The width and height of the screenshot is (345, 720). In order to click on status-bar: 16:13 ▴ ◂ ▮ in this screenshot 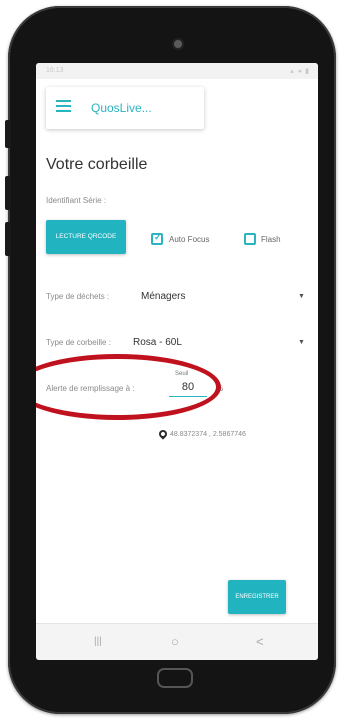, I will do `click(177, 71)`.